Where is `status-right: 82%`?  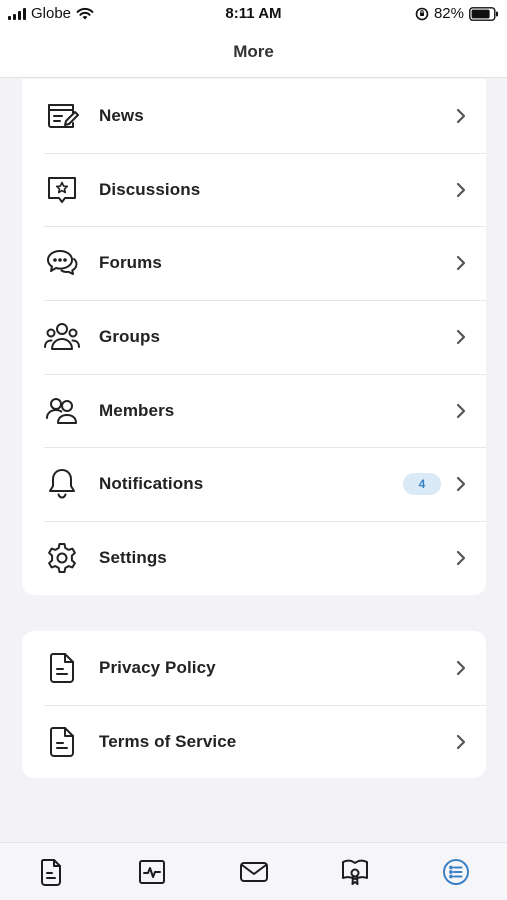 status-right: 82% is located at coordinates (457, 13).